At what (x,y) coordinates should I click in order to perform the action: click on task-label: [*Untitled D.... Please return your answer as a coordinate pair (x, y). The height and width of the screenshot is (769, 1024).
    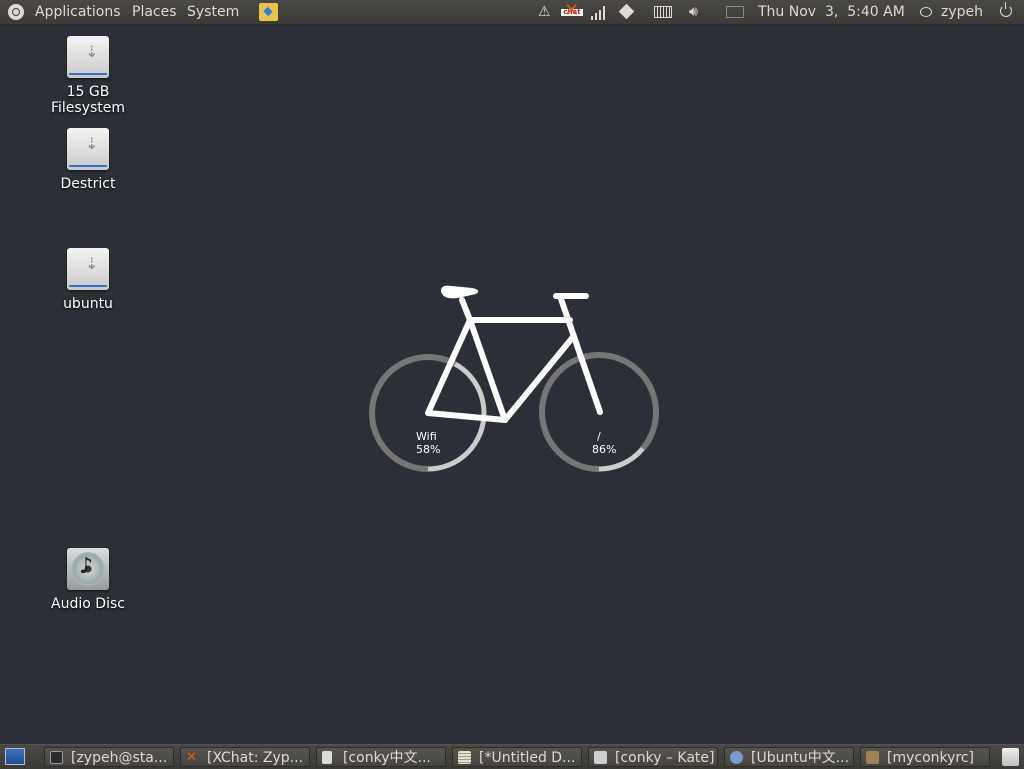
    Looking at the image, I should click on (527, 758).